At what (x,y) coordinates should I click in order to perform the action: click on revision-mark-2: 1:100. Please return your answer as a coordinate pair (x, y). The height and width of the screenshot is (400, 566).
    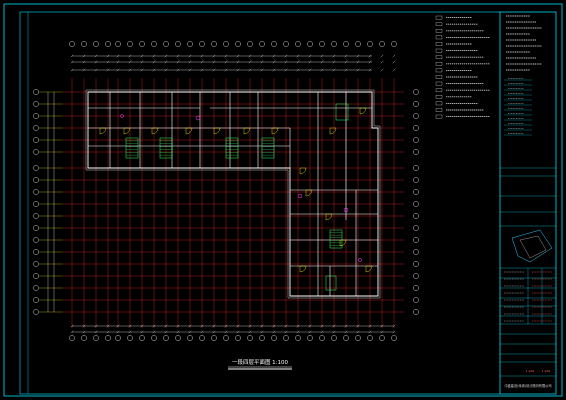
    Looking at the image, I should click on (546, 371).